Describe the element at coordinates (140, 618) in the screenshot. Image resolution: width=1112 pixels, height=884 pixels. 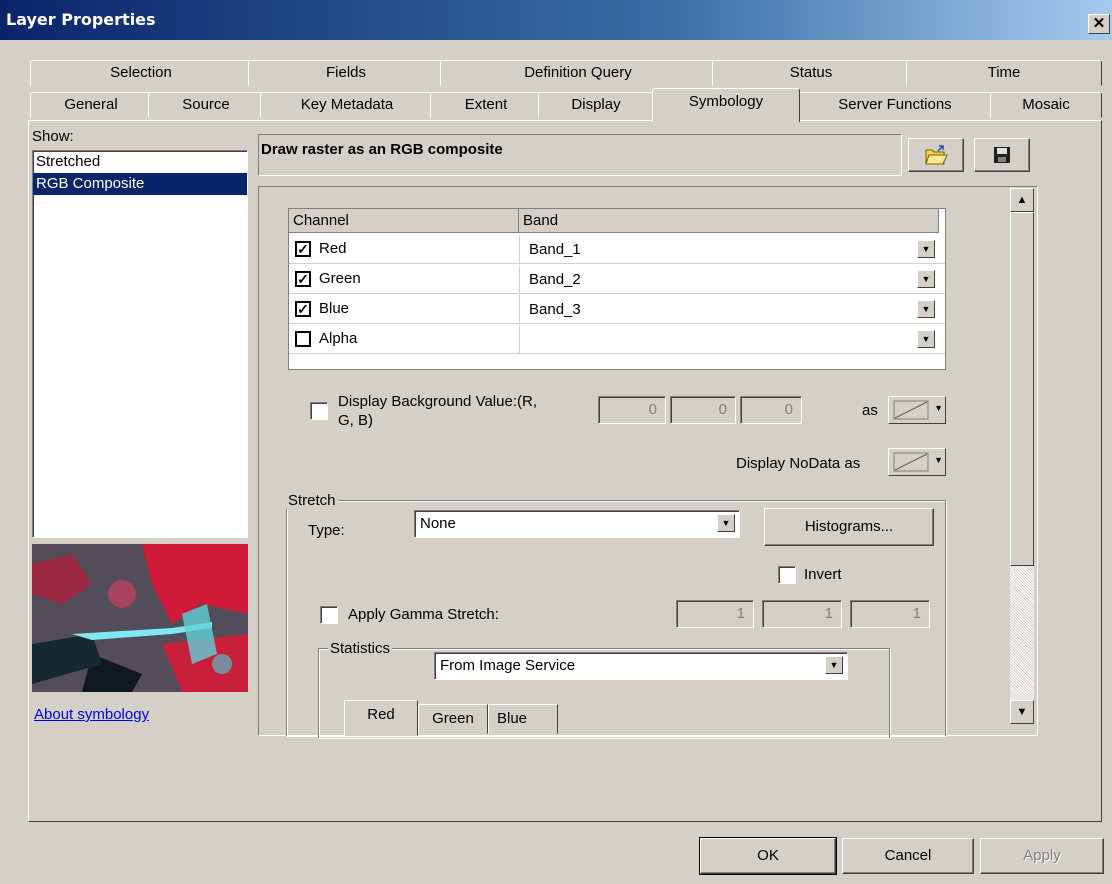
I see `raster-preview-thumbnail` at that location.